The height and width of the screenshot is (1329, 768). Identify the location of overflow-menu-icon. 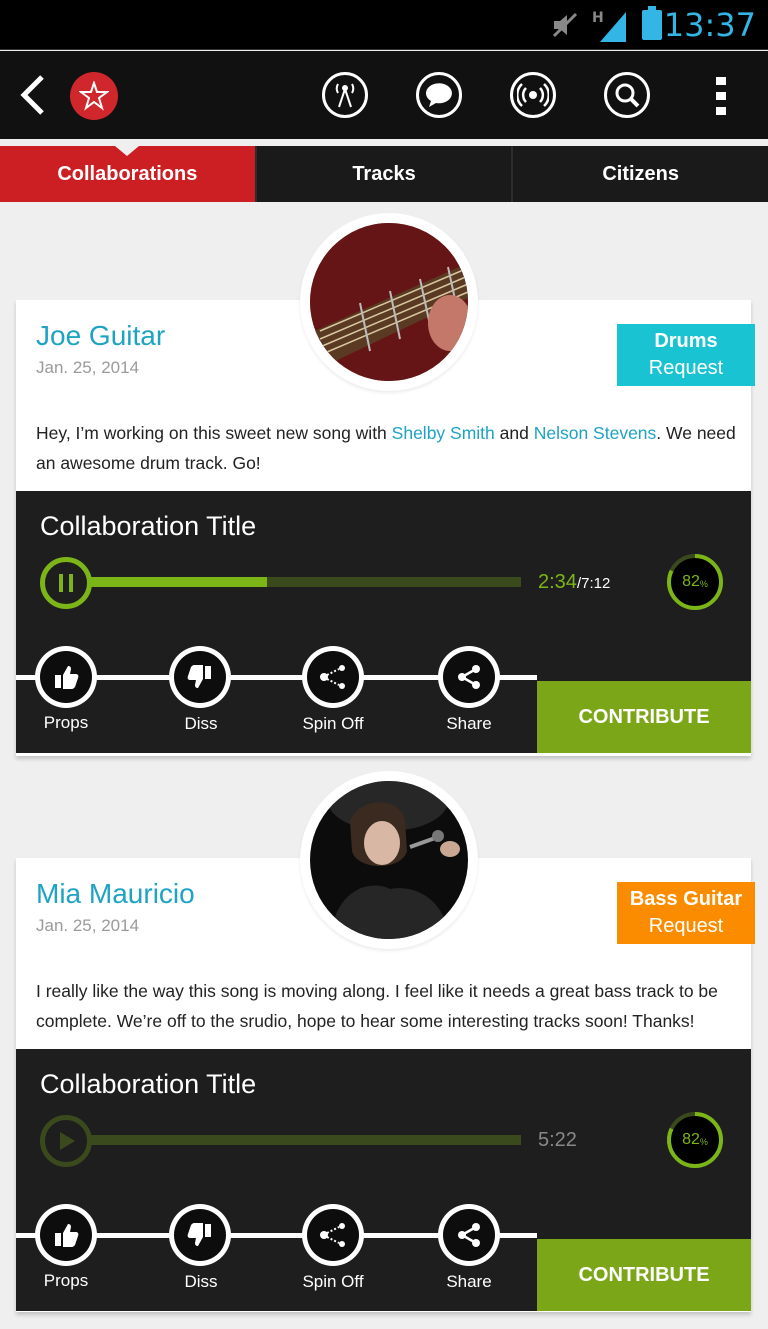
(722, 96).